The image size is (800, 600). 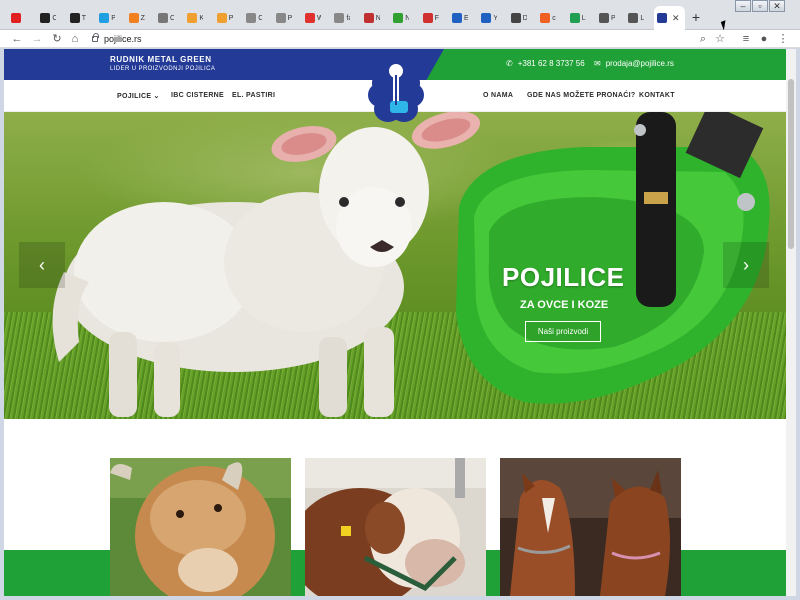 What do you see at coordinates (777, 6) in the screenshot?
I see `close-window-button: ✕` at bounding box center [777, 6].